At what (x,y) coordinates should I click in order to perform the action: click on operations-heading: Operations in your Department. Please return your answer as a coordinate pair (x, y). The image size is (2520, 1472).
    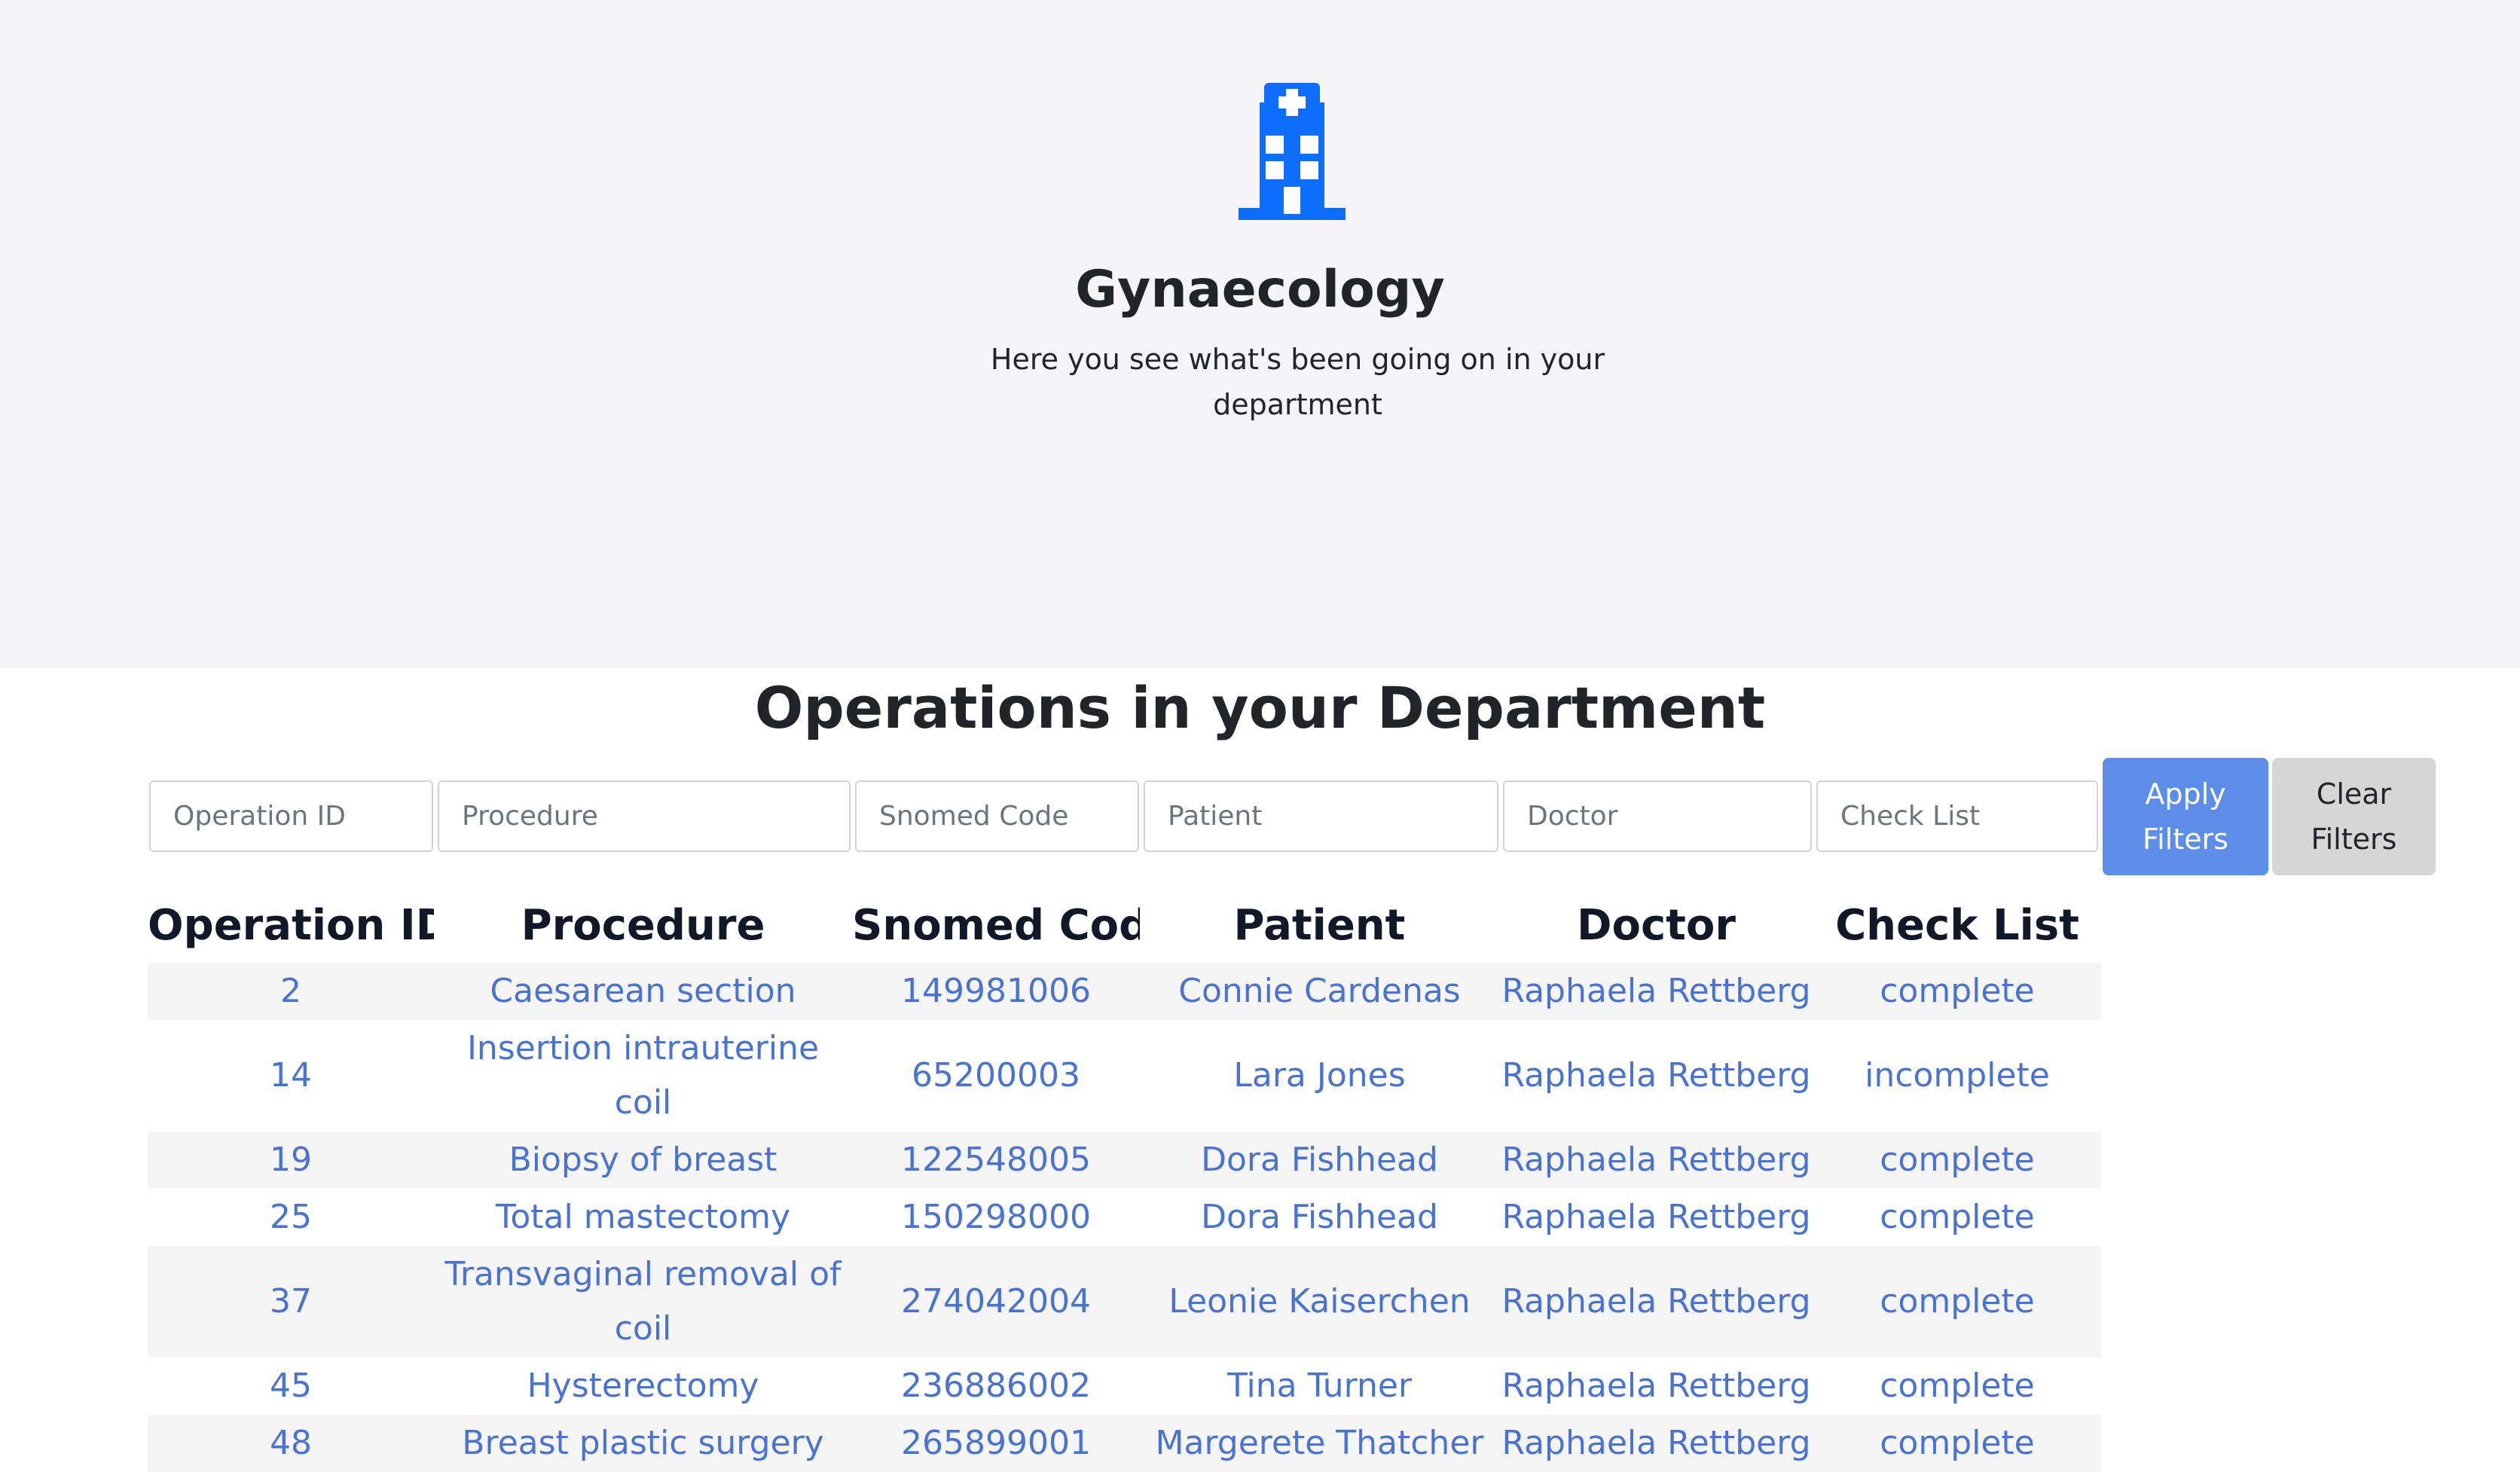
    Looking at the image, I should click on (1260, 707).